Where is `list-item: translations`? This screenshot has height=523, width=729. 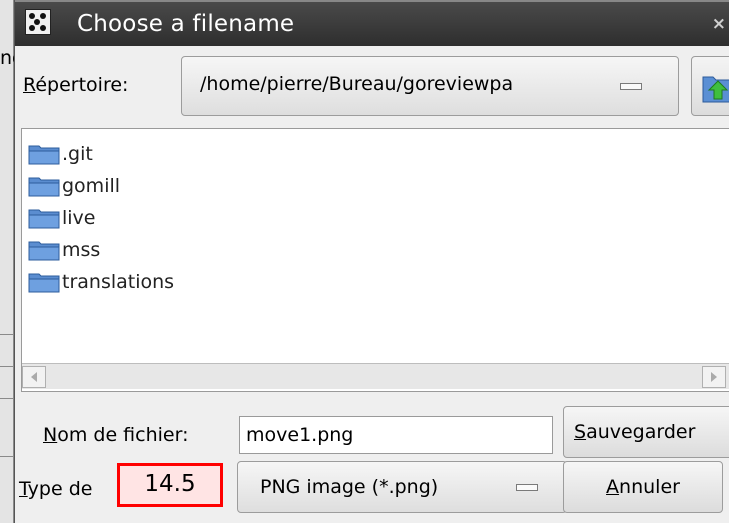 list-item: translations is located at coordinates (101, 282).